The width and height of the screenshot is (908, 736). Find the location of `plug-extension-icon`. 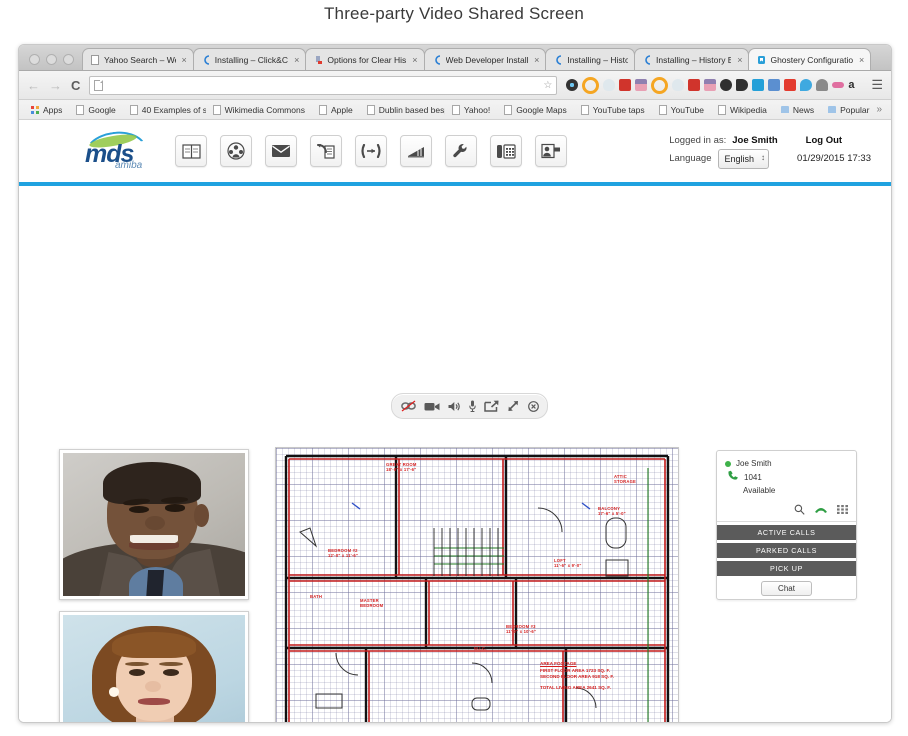

plug-extension-icon is located at coordinates (742, 85).